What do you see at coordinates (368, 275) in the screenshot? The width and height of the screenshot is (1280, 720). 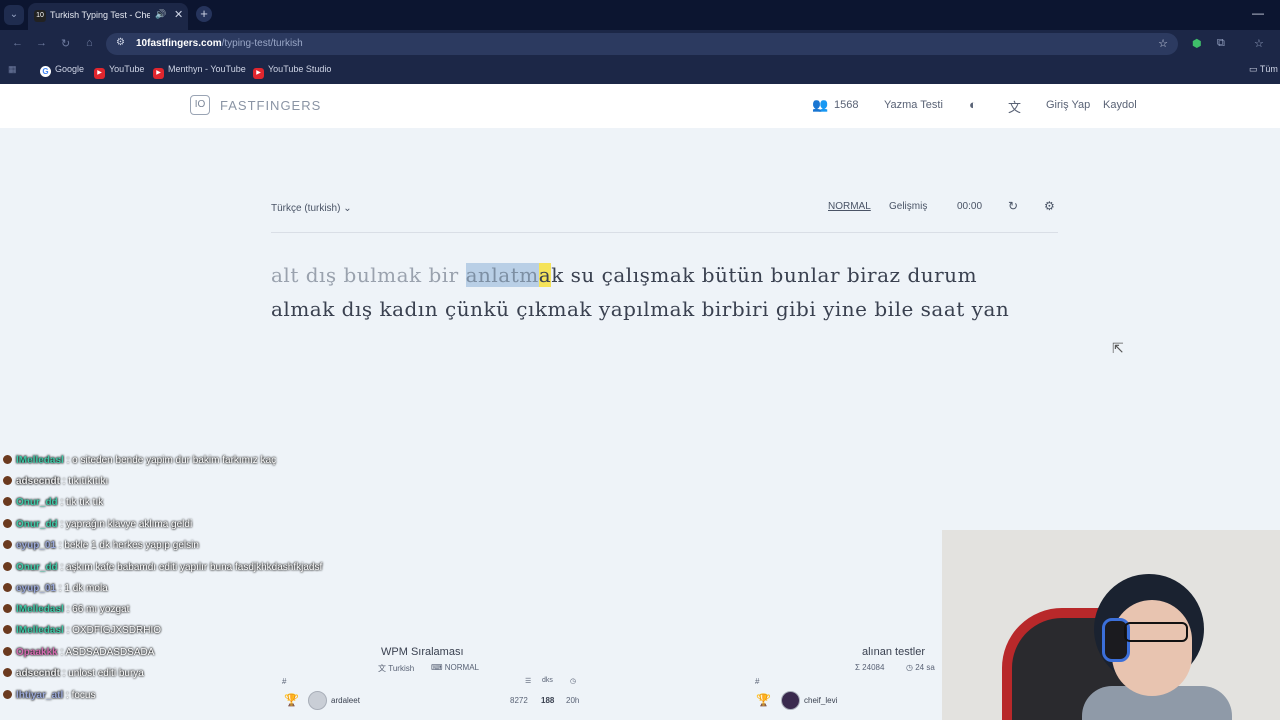 I see `typed-words: alt dış bulmak bir` at bounding box center [368, 275].